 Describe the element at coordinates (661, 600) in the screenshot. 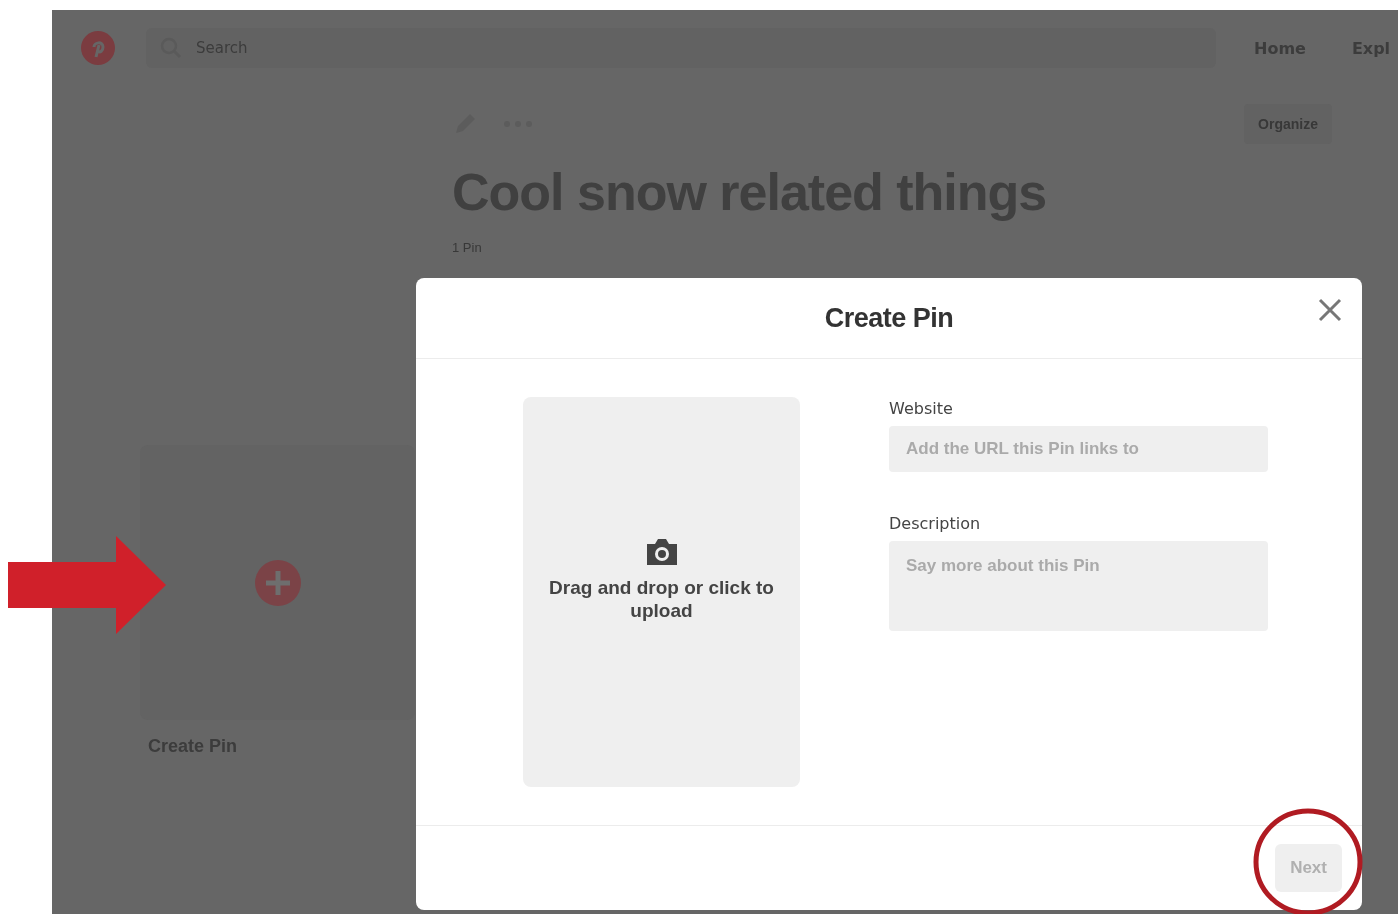

I see `upload-instructions: Drag and drop or click to upload` at that location.